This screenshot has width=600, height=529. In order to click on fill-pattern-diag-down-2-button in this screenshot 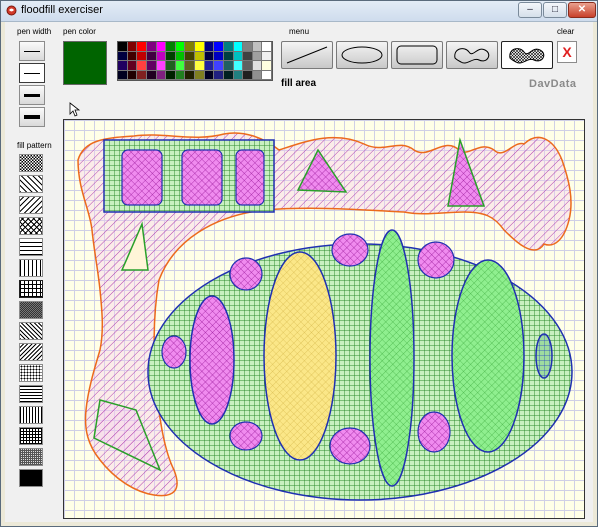, I will do `click(31, 331)`.